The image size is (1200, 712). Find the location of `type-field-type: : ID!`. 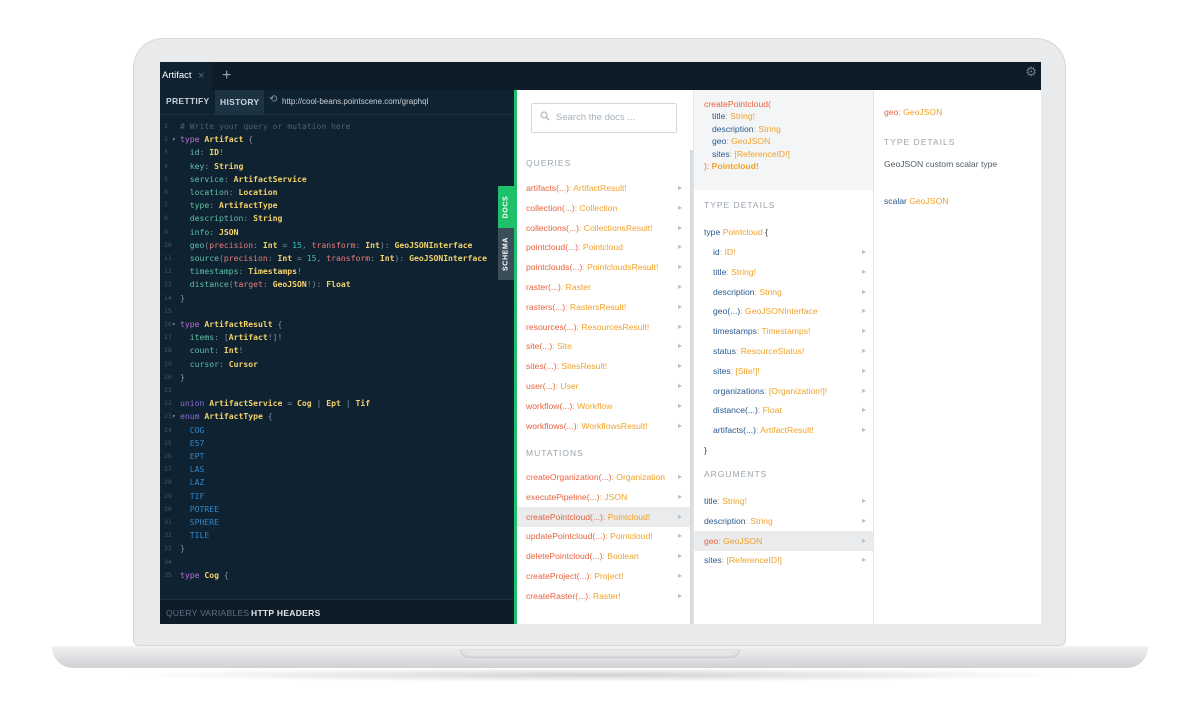

type-field-type: : ID! is located at coordinates (728, 252).